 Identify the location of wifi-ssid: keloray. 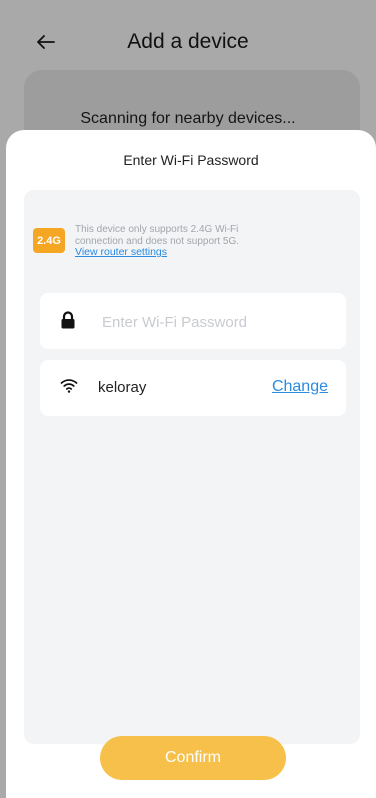
(122, 387).